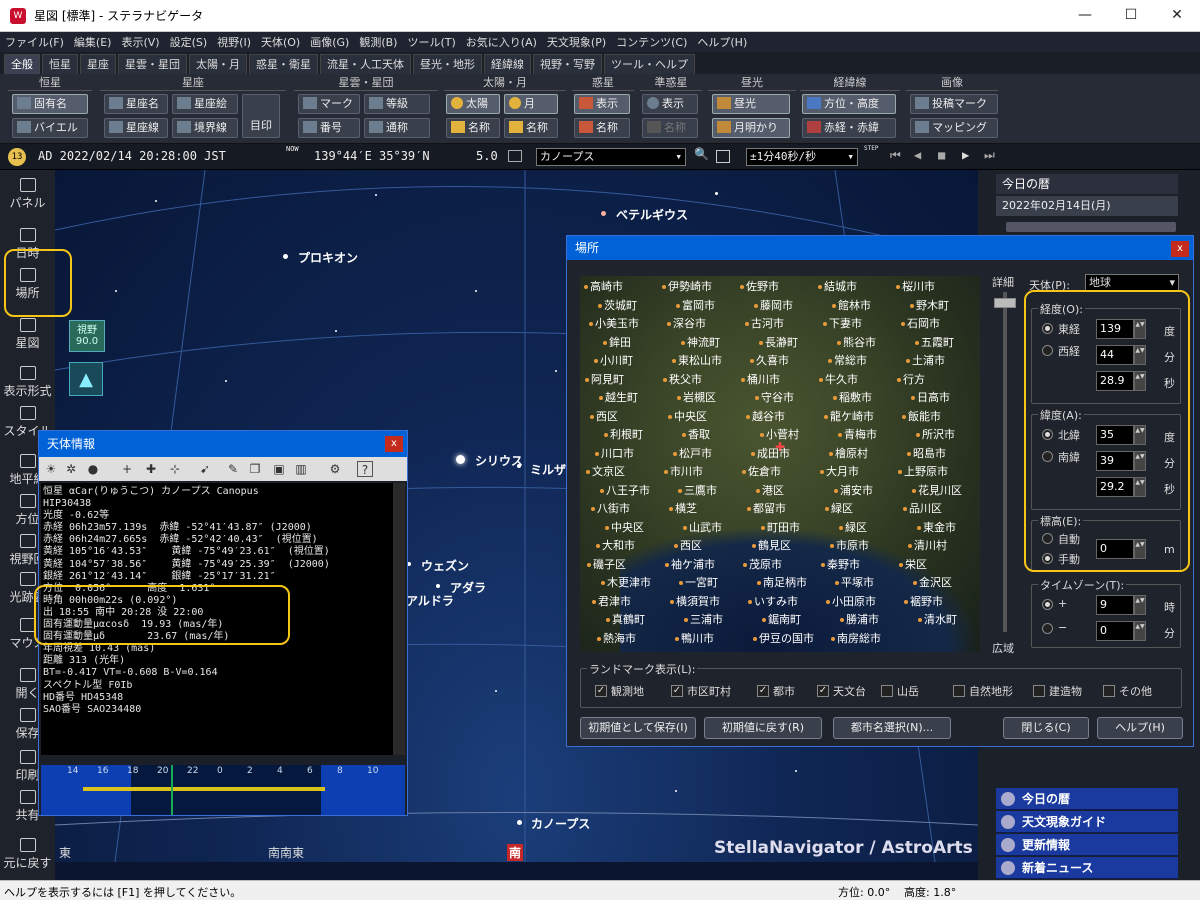 This screenshot has width=1200, height=900. Describe the element at coordinates (954, 128) in the screenshot. I see `mapping-button: マッピング` at that location.